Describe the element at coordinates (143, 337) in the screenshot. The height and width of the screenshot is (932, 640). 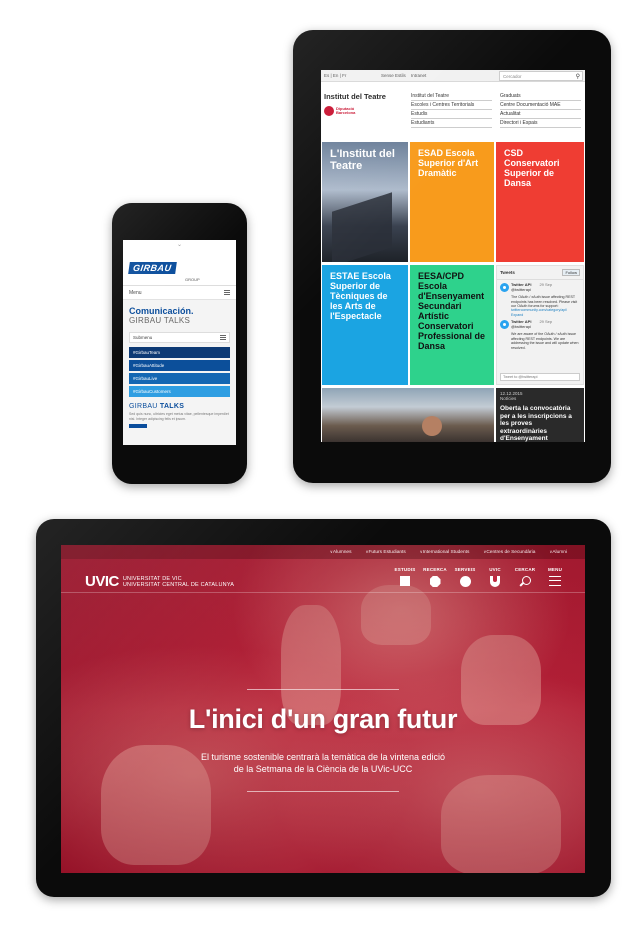
I see `phone-submenu-label: Submenu` at that location.